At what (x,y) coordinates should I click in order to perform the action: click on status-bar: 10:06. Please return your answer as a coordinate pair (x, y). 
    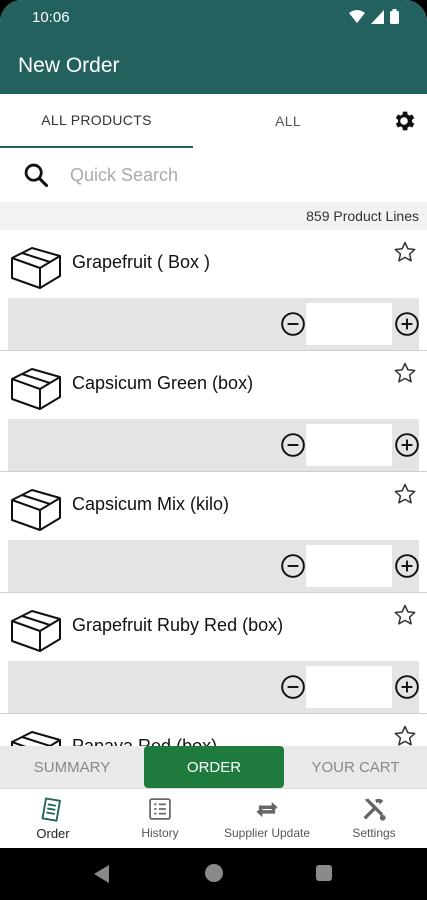
    Looking at the image, I should click on (213, 18).